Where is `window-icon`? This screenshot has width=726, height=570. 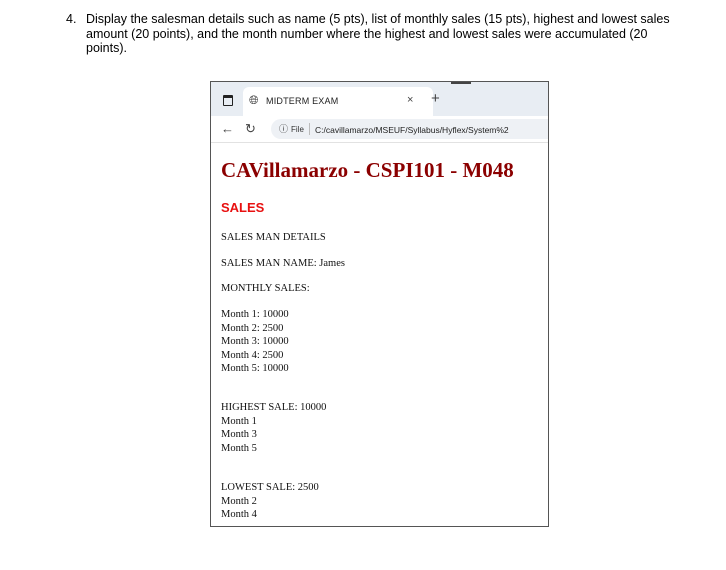
window-icon is located at coordinates (228, 100).